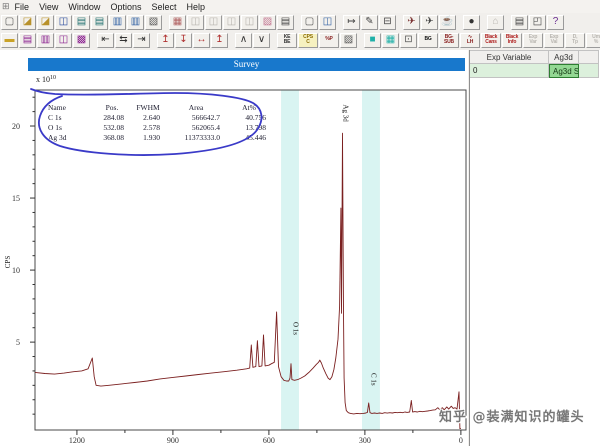 This screenshot has width=600, height=446. Describe the element at coordinates (491, 40) in the screenshot. I see `black-cans-button: Black Cans` at that location.